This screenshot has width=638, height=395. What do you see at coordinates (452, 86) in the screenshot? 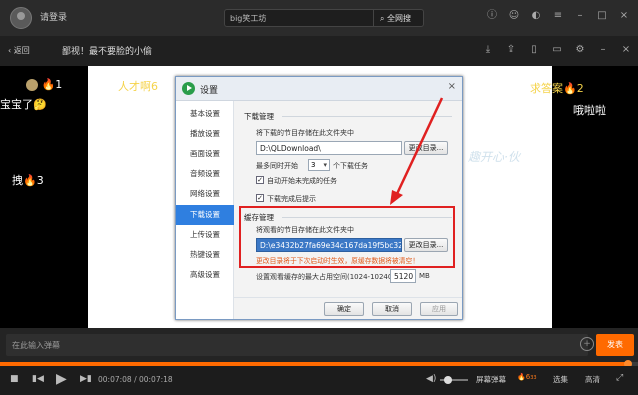
I see `dialog-close-icon: ×` at bounding box center [452, 86].